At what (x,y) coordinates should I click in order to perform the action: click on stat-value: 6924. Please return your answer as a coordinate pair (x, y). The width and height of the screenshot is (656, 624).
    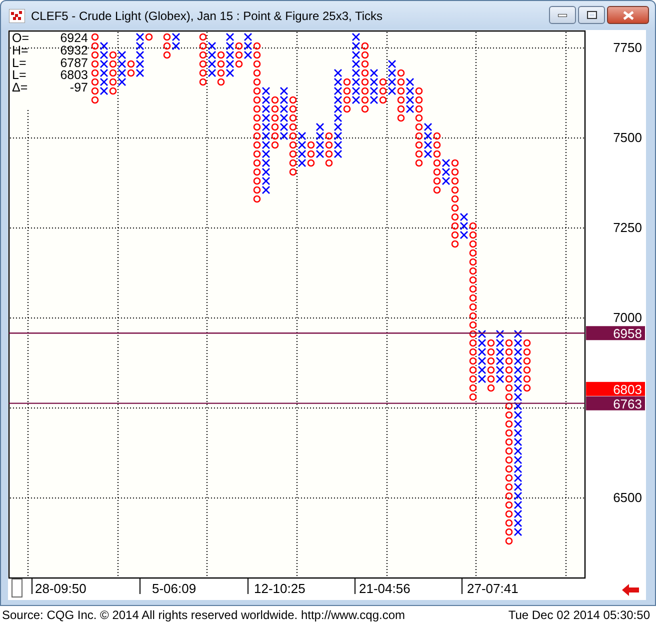
    Looking at the image, I should click on (74, 38).